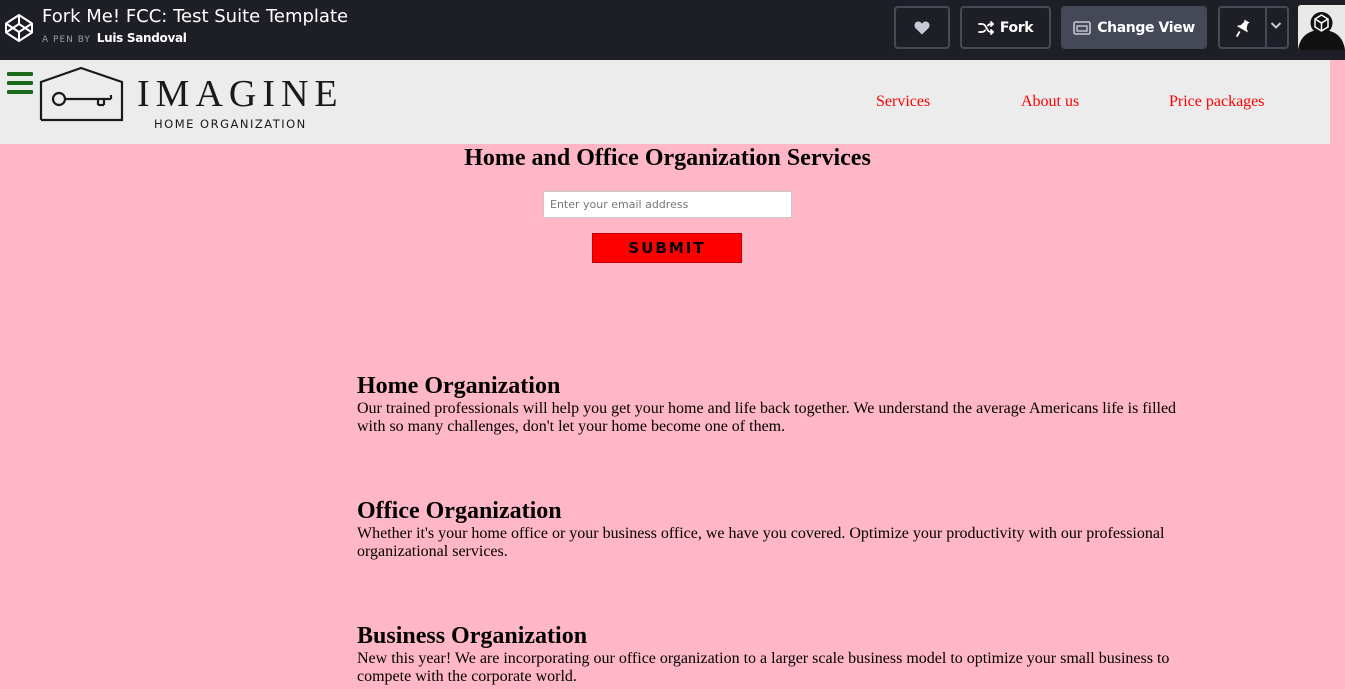 The height and width of the screenshot is (689, 1345). I want to click on pen-author-link: Luis Sandoval, so click(142, 38).